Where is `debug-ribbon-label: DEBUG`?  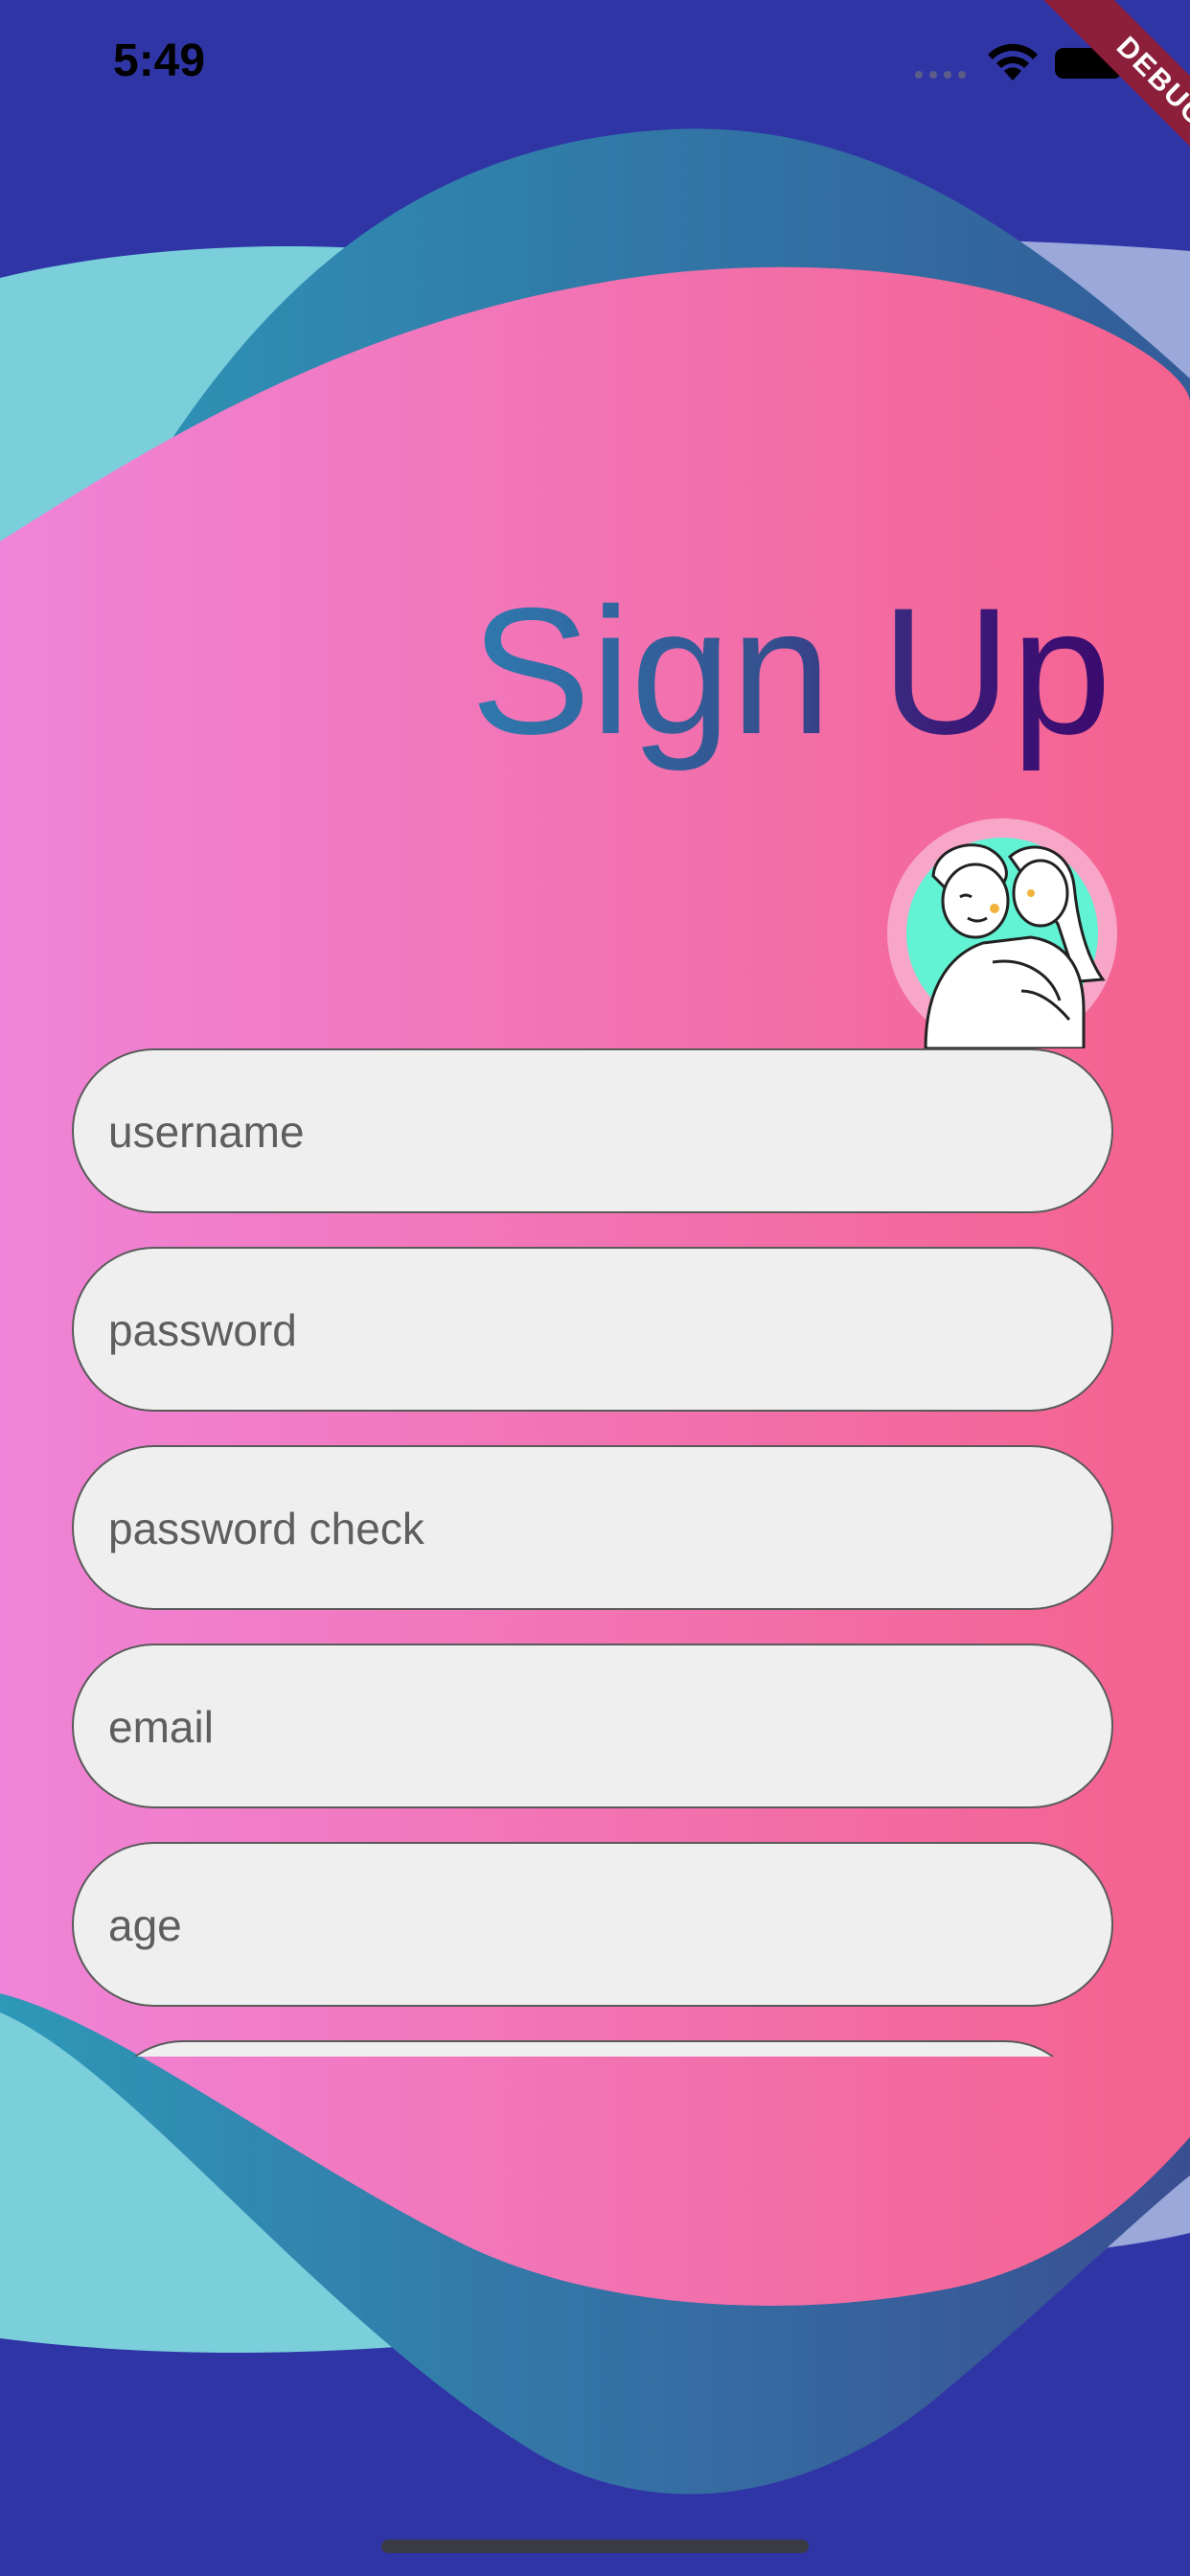 debug-ribbon-label: DEBUG is located at coordinates (1115, 101).